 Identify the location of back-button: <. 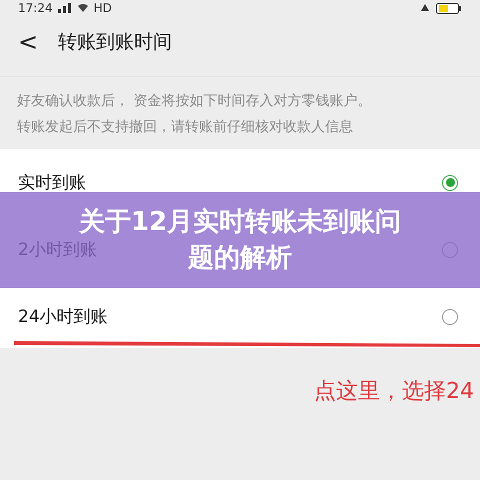
(28, 42).